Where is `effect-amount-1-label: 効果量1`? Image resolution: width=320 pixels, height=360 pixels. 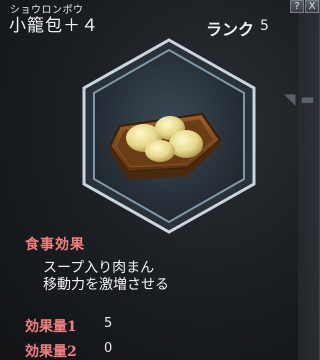
effect-amount-1-label: 効果量1 is located at coordinates (51, 327).